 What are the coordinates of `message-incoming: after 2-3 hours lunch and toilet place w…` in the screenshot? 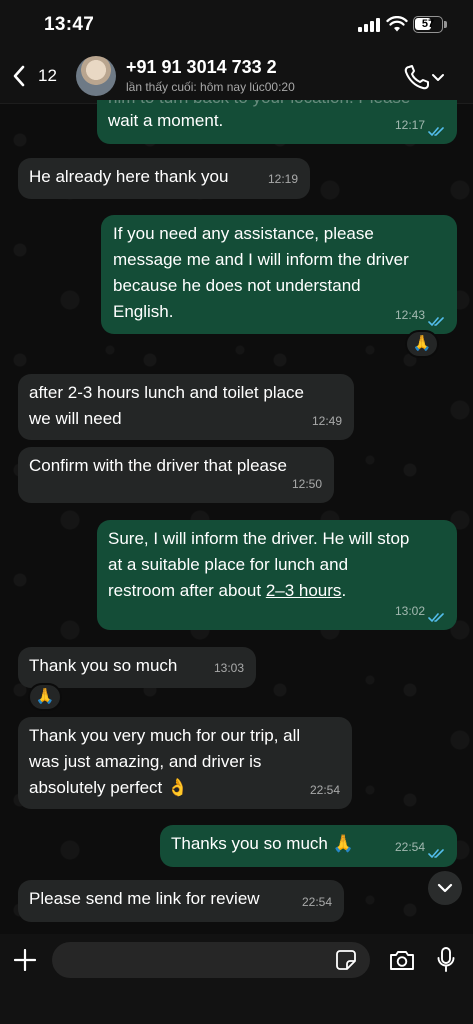 It's located at (186, 407).